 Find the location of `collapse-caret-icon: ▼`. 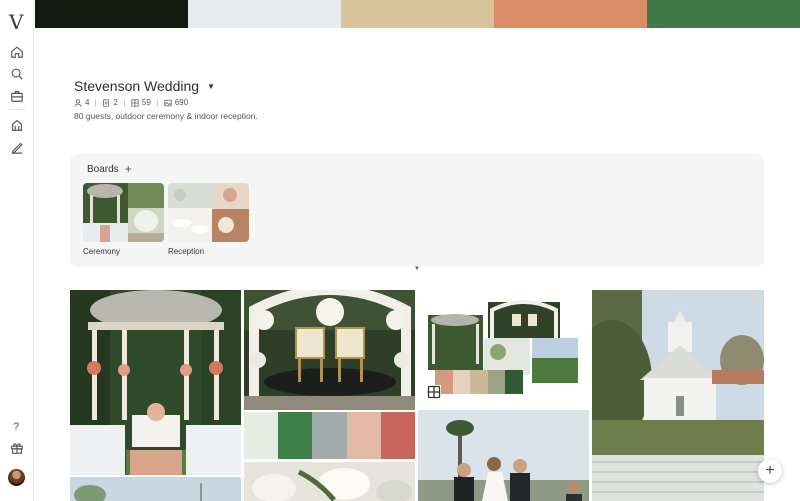

collapse-caret-icon: ▼ is located at coordinates (417, 269).